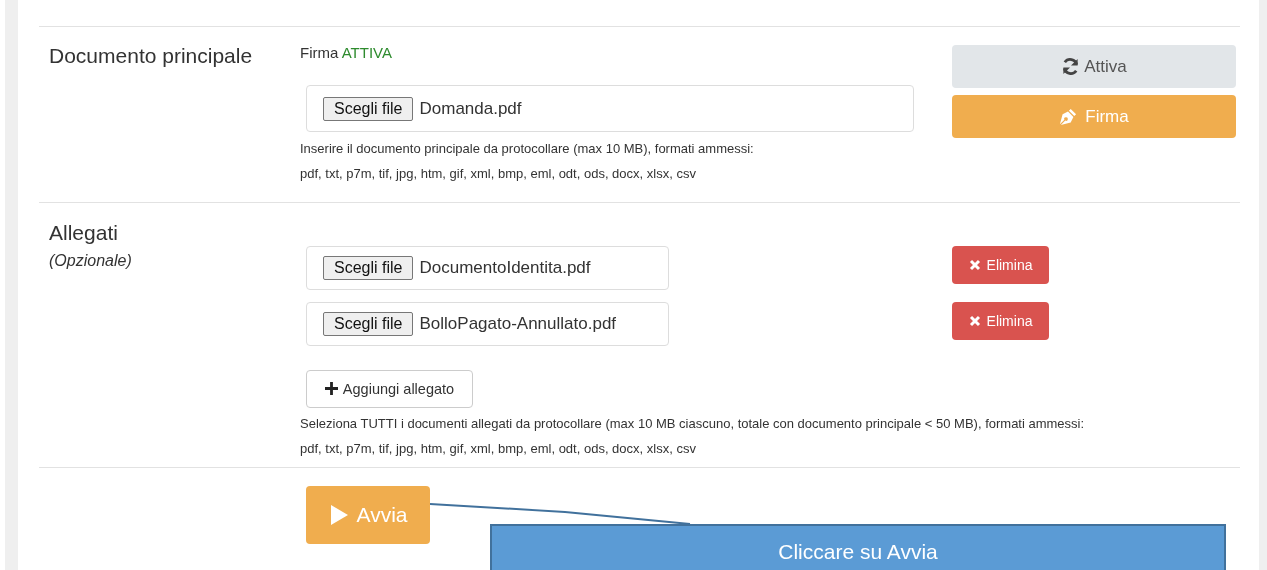 The width and height of the screenshot is (1267, 570). Describe the element at coordinates (84, 233) in the screenshot. I see `section-title: Allegati` at that location.